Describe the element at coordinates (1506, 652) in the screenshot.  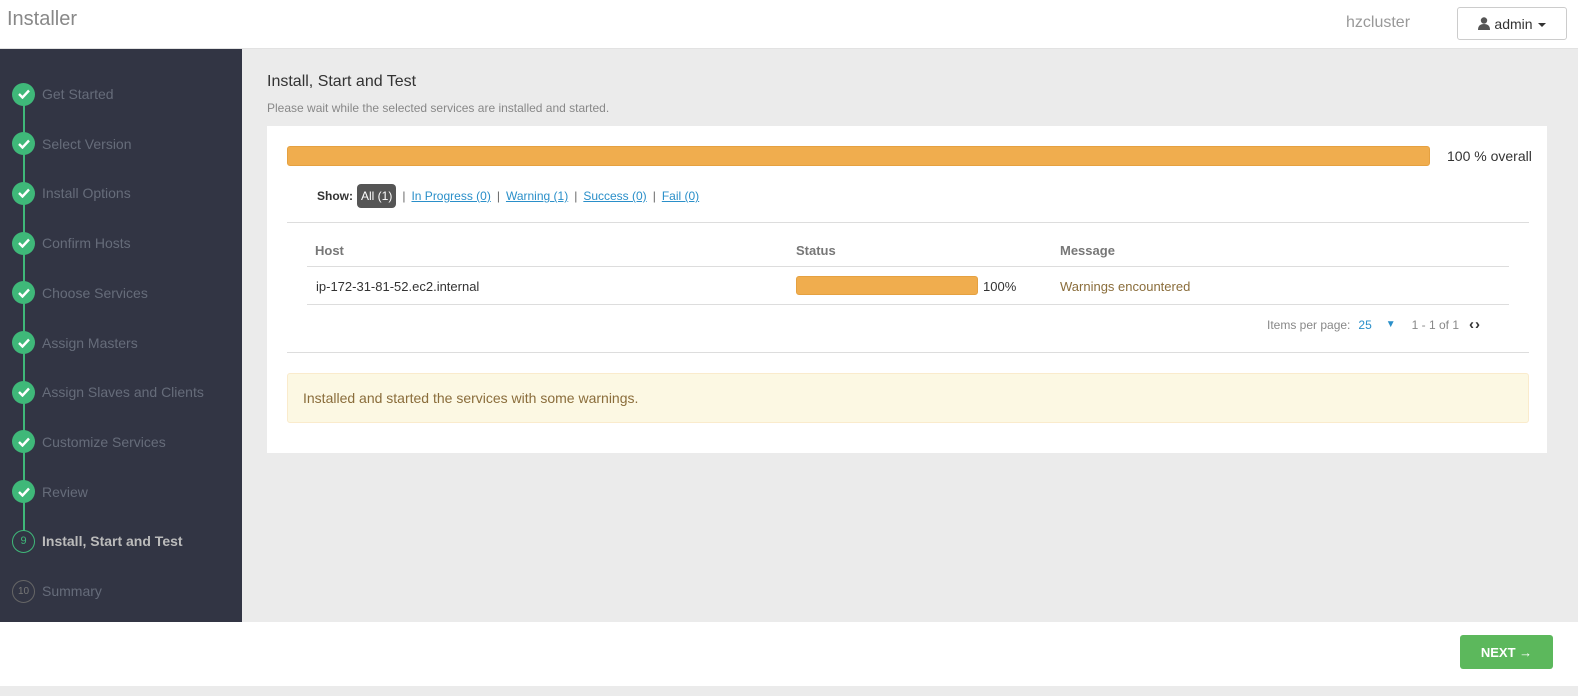
I see `next-button: NEXT →` at that location.